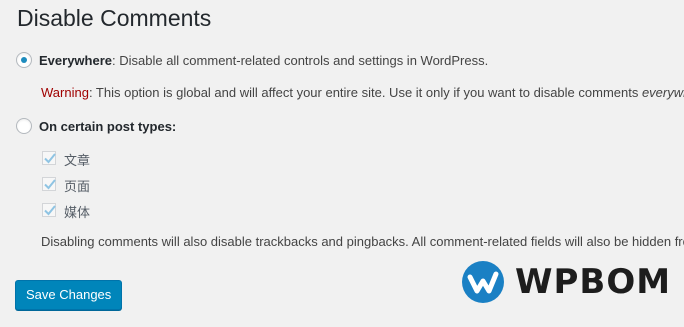 This screenshot has width=684, height=327. I want to click on watermark-text: WPBOM, so click(593, 282).